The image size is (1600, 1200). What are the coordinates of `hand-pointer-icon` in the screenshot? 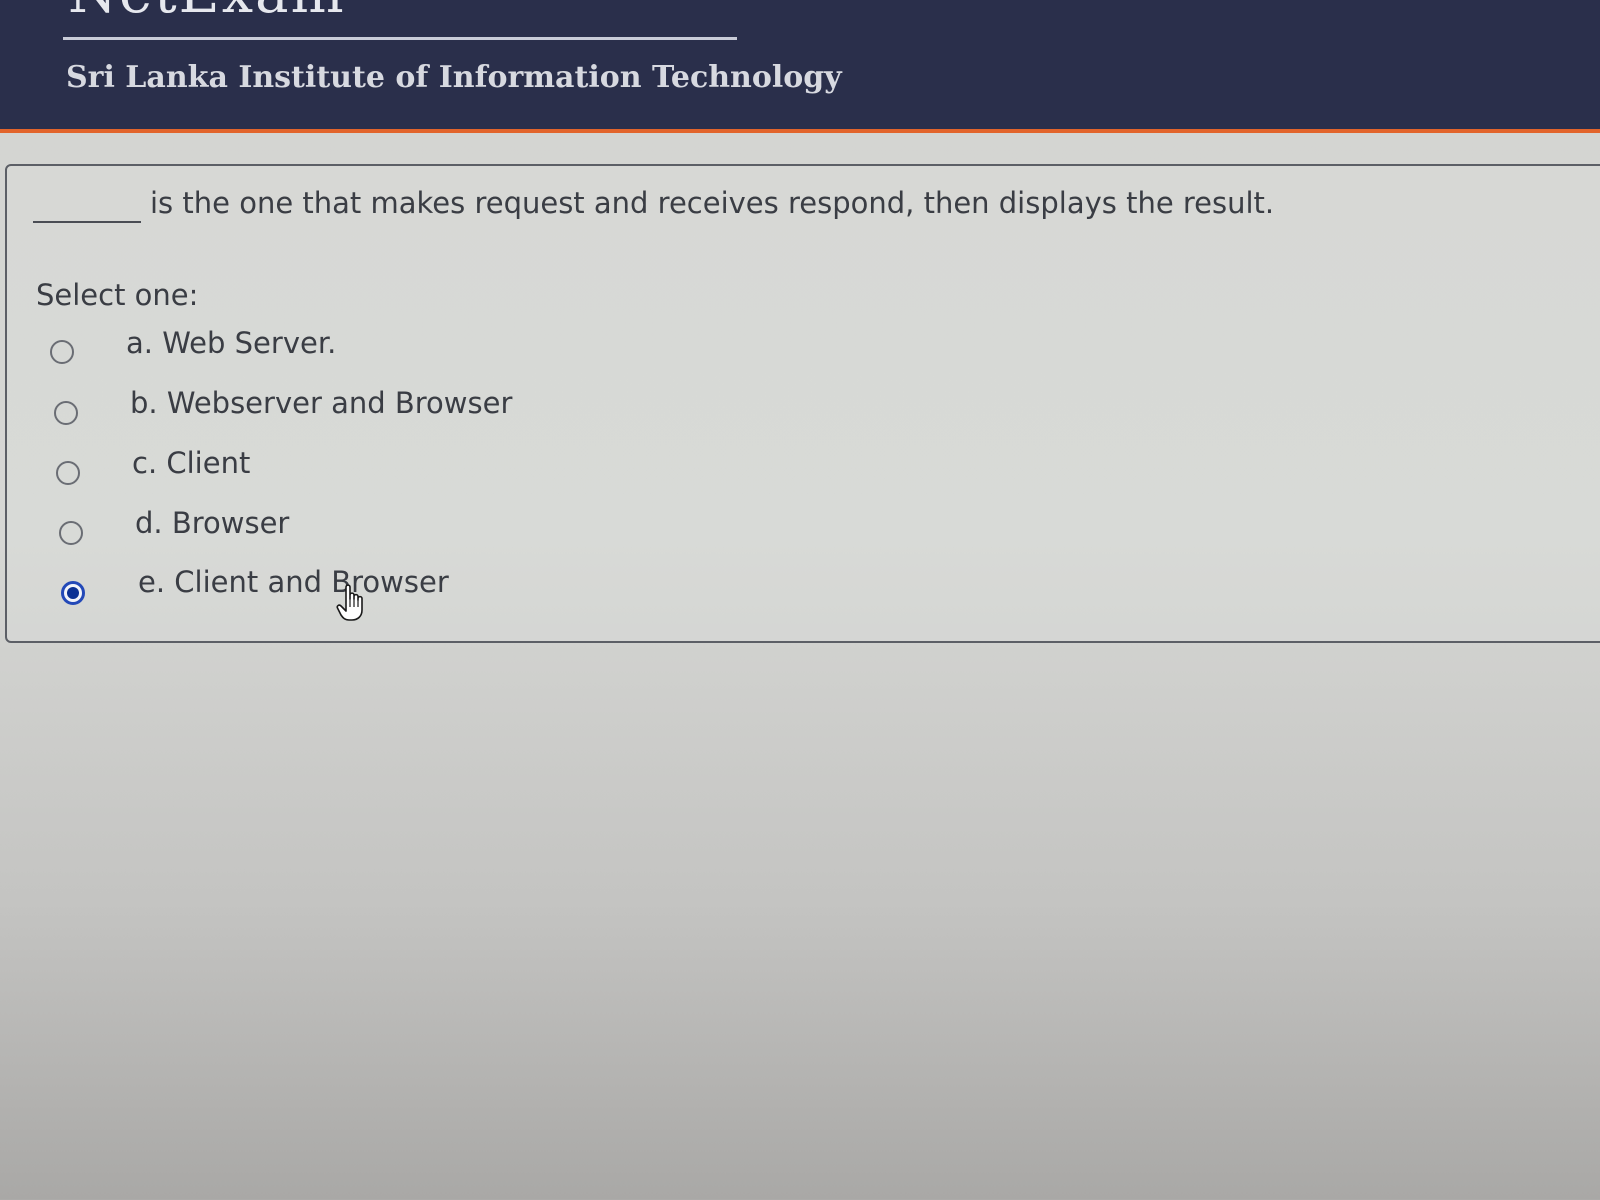 It's located at (349, 602).